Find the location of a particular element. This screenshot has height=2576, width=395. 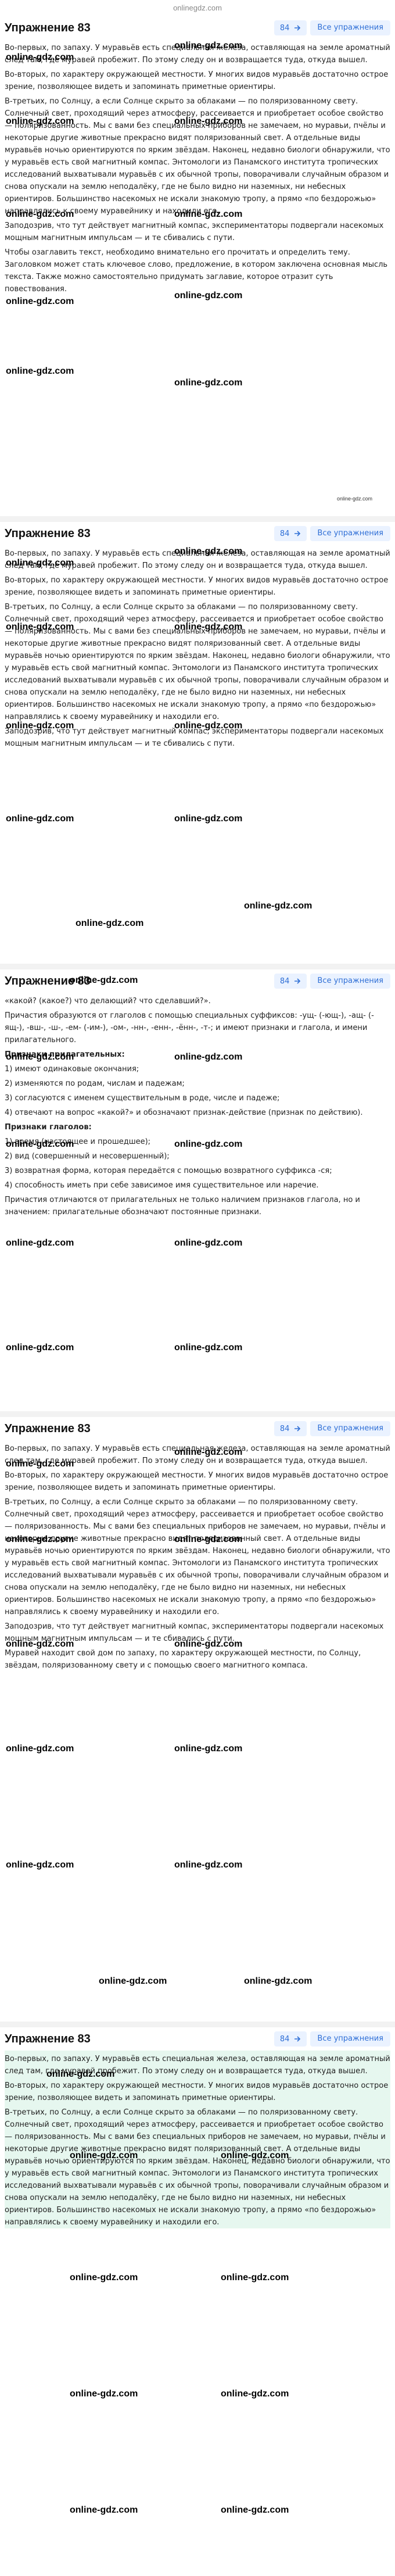

paragraph: 1) имеют одинаковые окончания; is located at coordinates (72, 1070).